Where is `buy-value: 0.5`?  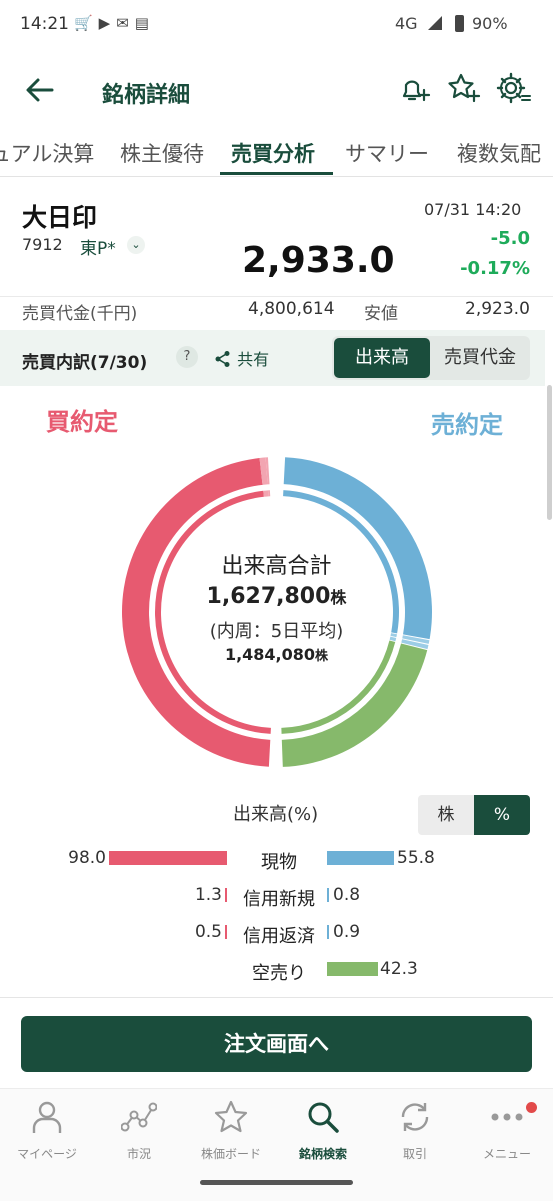 buy-value: 0.5 is located at coordinates (208, 932).